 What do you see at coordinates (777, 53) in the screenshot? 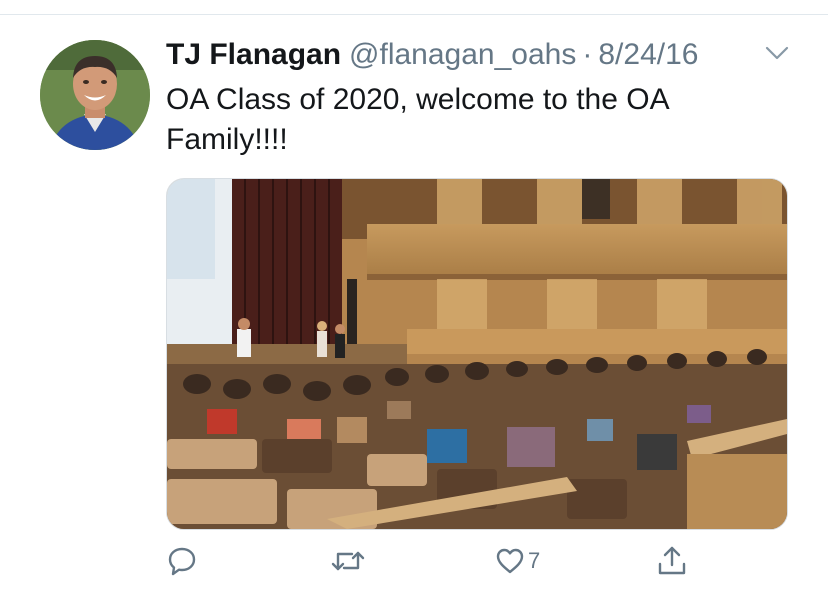
I see `chevron-down-icon` at bounding box center [777, 53].